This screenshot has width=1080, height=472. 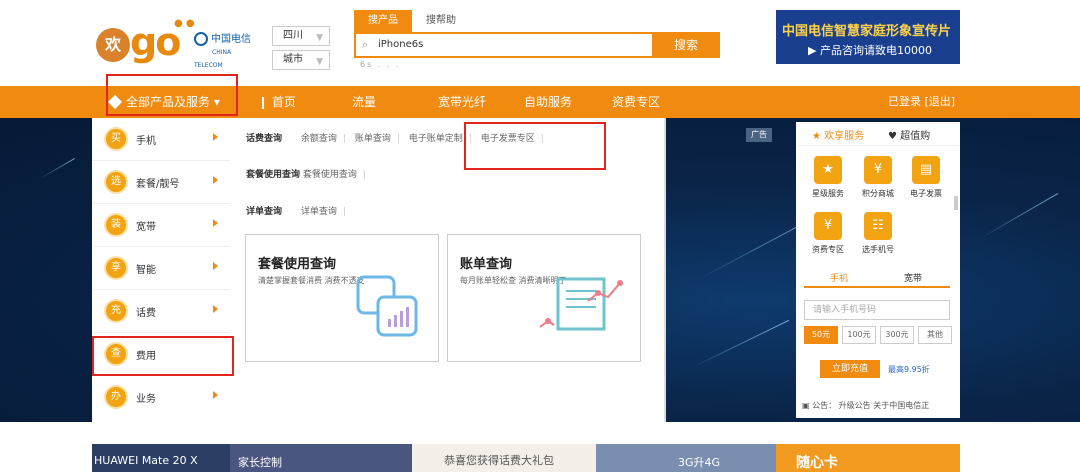 What do you see at coordinates (146, 270) in the screenshot?
I see `category-label: 智能` at bounding box center [146, 270].